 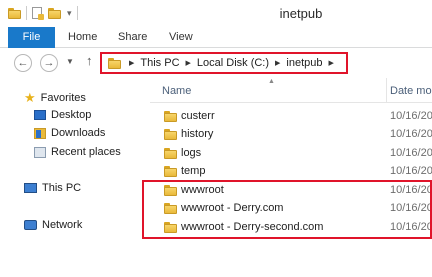 What do you see at coordinates (291, 90) in the screenshot?
I see `column-header-row: ▲ Name Date mo` at bounding box center [291, 90].